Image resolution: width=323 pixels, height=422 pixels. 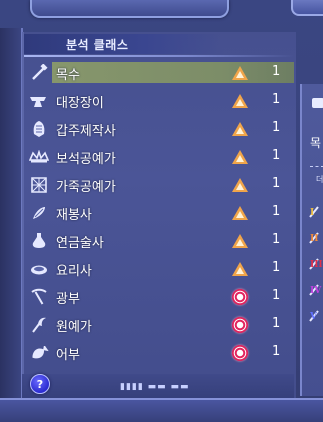 I want to click on grade-numeral: I, so click(x=312, y=213).